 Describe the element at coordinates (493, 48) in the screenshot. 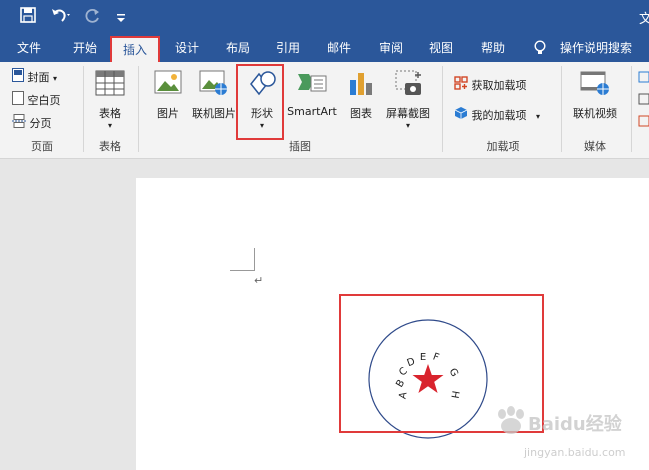

I see `tab-help: 帮助` at that location.